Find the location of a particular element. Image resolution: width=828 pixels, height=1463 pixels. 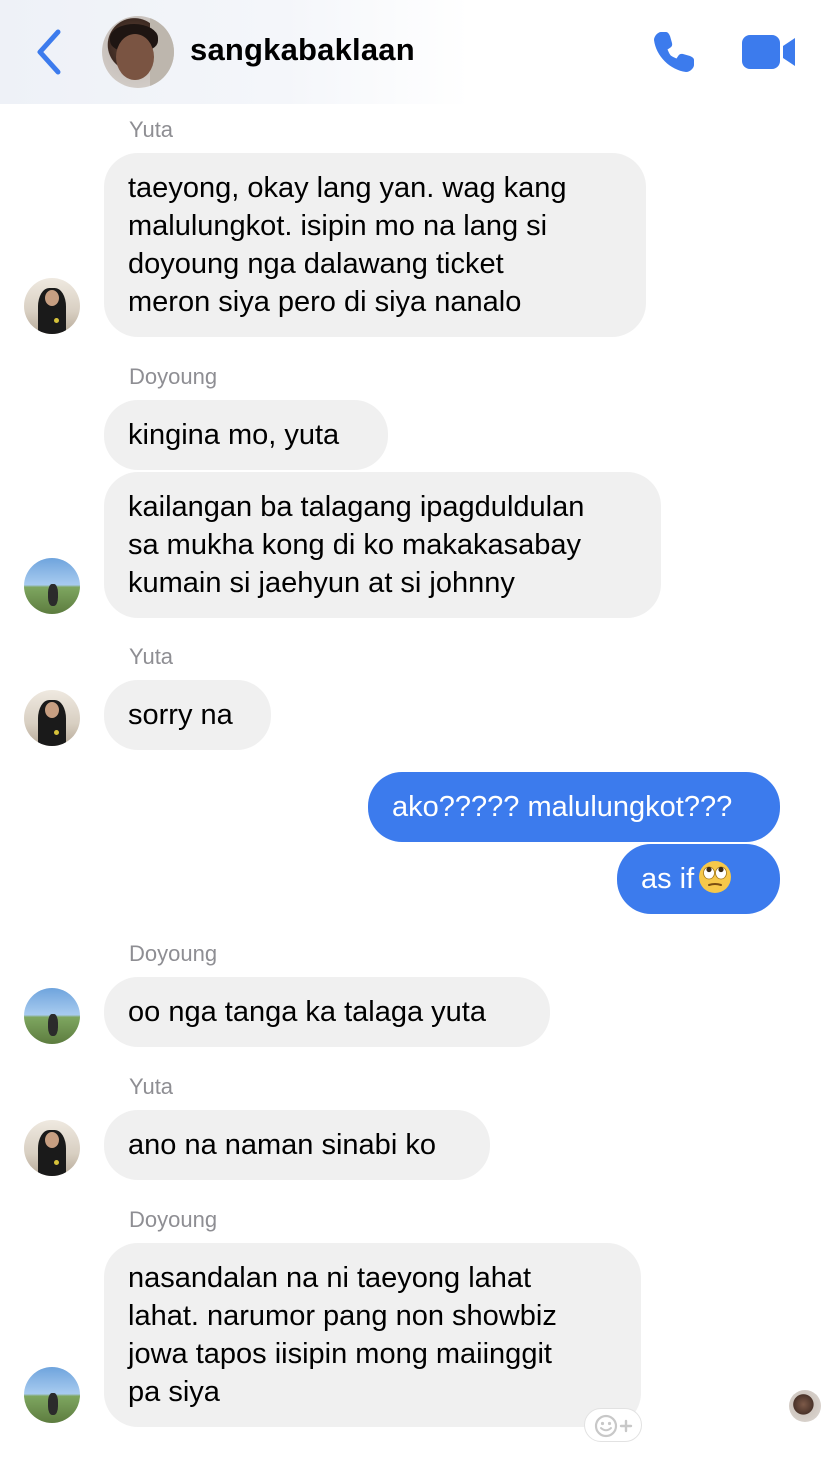

outgoing-message-bubble: as if is located at coordinates (698, 879).